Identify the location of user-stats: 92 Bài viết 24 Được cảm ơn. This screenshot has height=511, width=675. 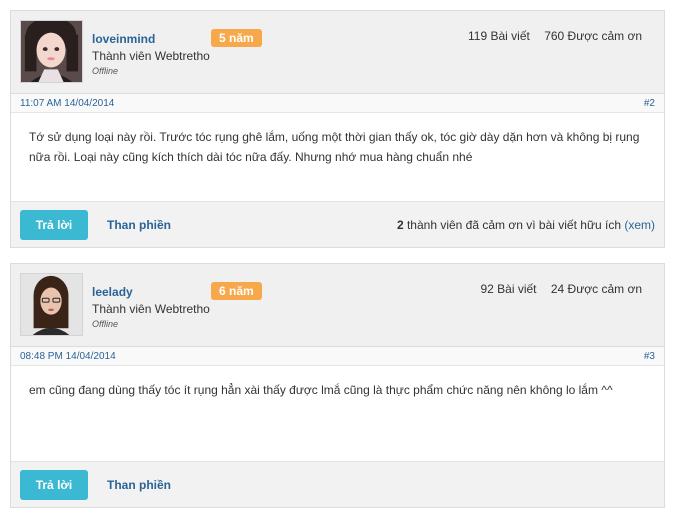
(555, 289).